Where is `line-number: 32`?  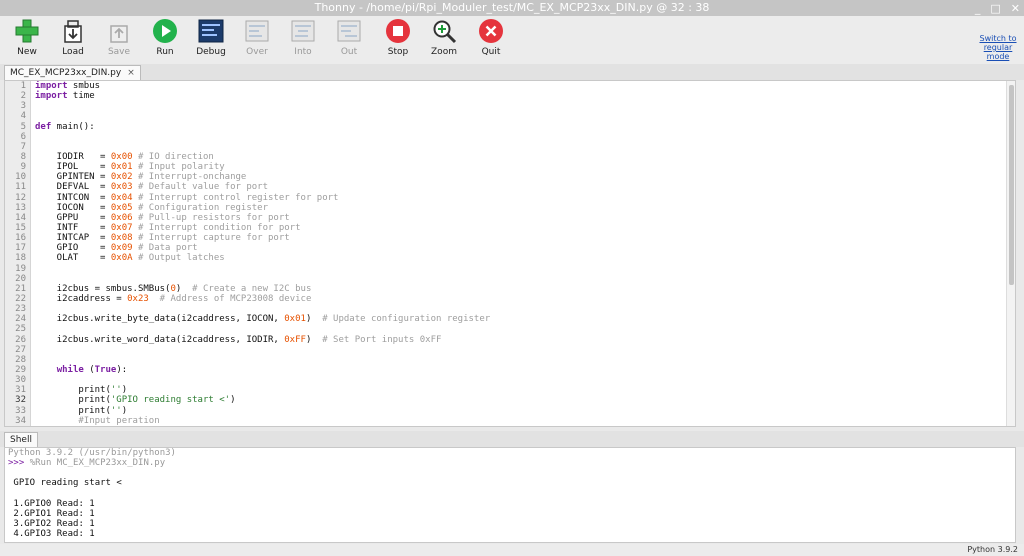
line-number: 32 is located at coordinates (20, 400).